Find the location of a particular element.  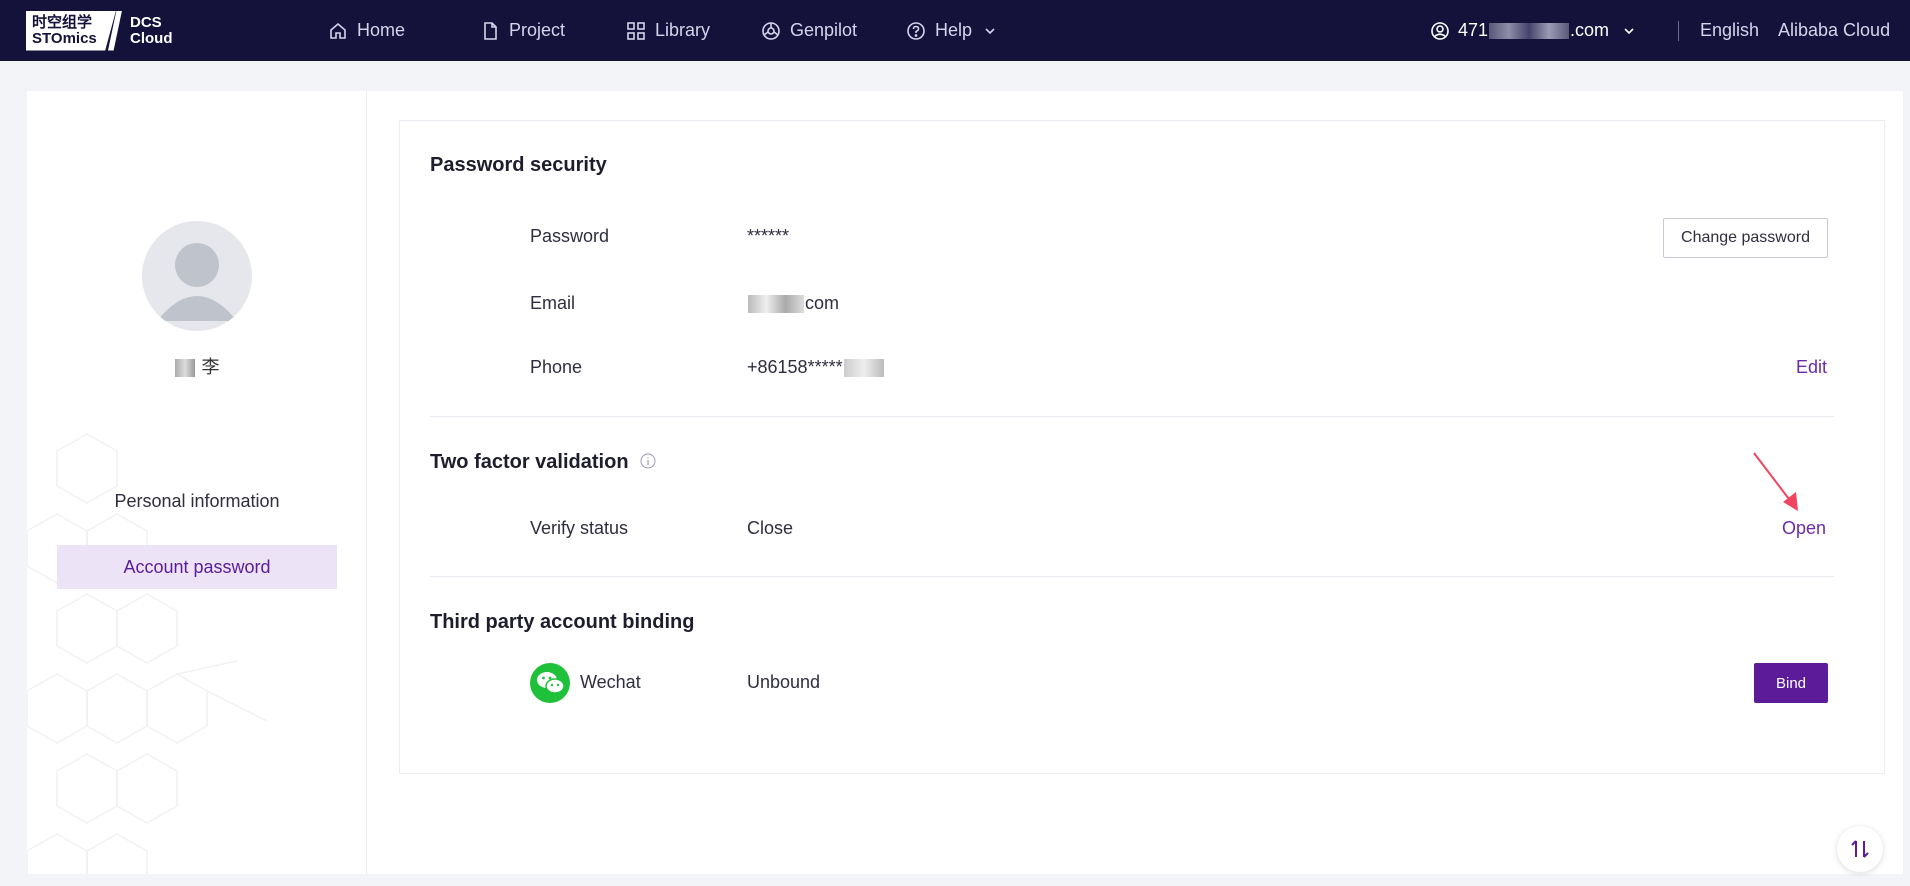

cloud-label: Alibaba Cloud is located at coordinates (1834, 30).